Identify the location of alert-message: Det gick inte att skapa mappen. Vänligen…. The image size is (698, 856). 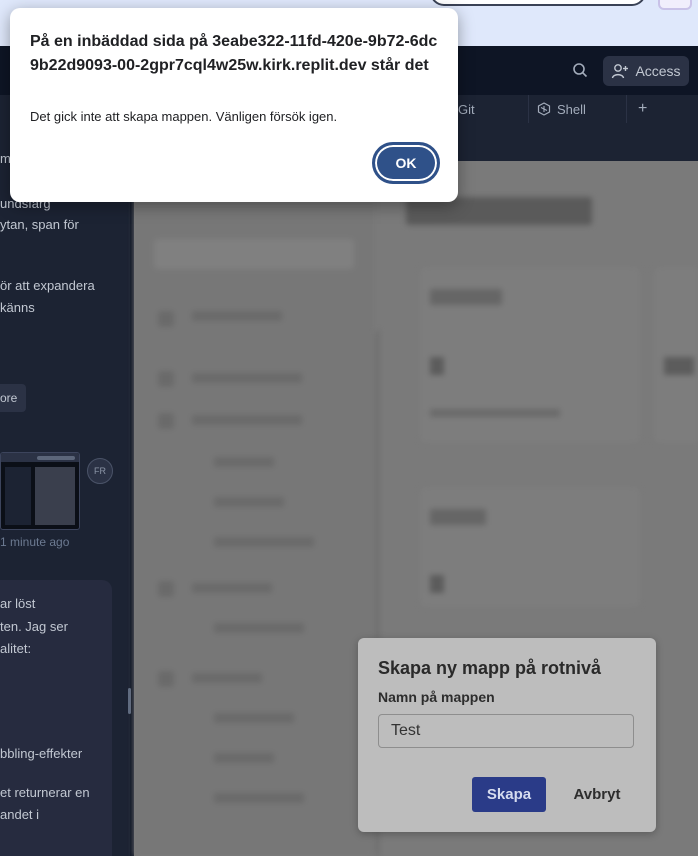
(184, 116).